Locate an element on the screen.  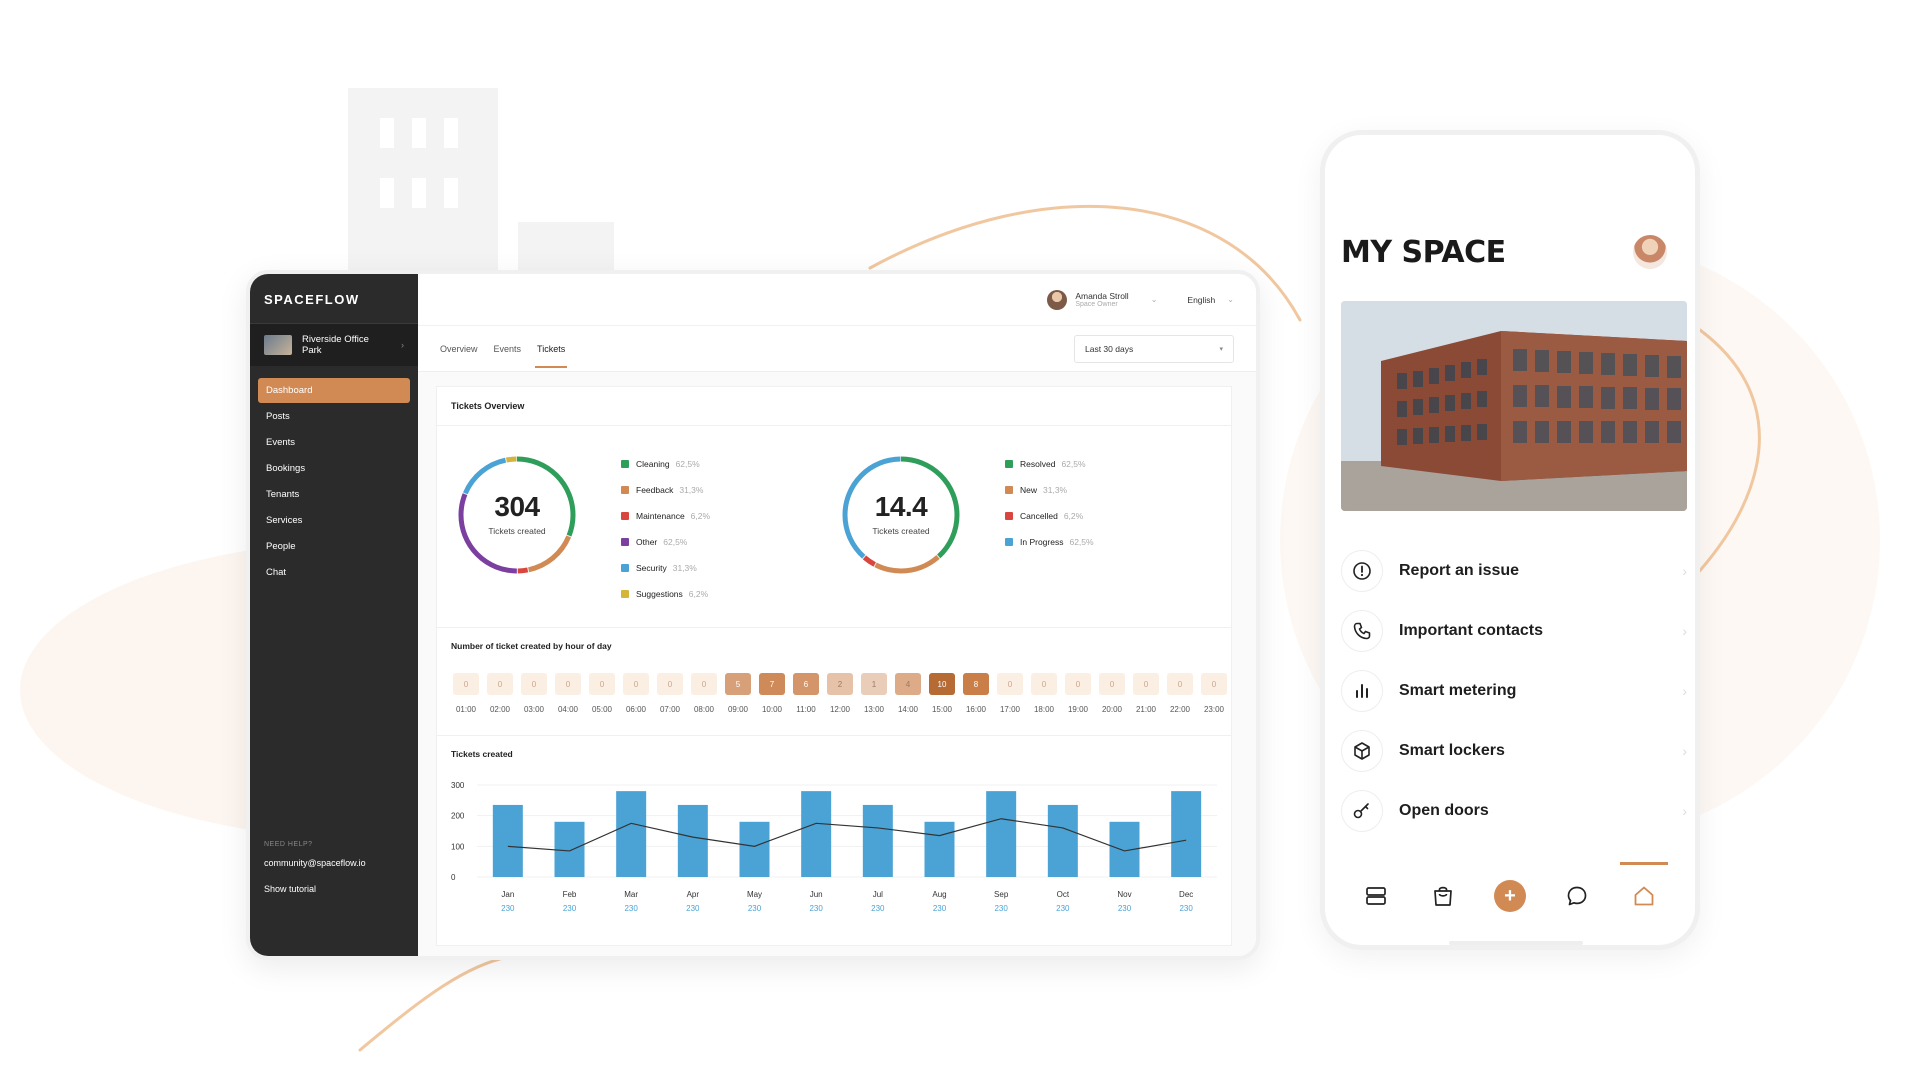
home-icon is located at coordinates (1643, 889).